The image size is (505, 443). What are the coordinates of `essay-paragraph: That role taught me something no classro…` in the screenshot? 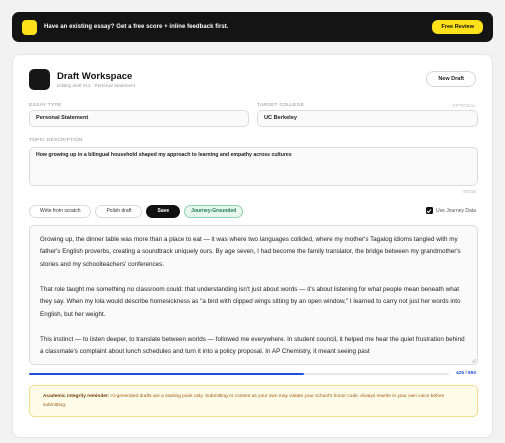 It's located at (250, 301).